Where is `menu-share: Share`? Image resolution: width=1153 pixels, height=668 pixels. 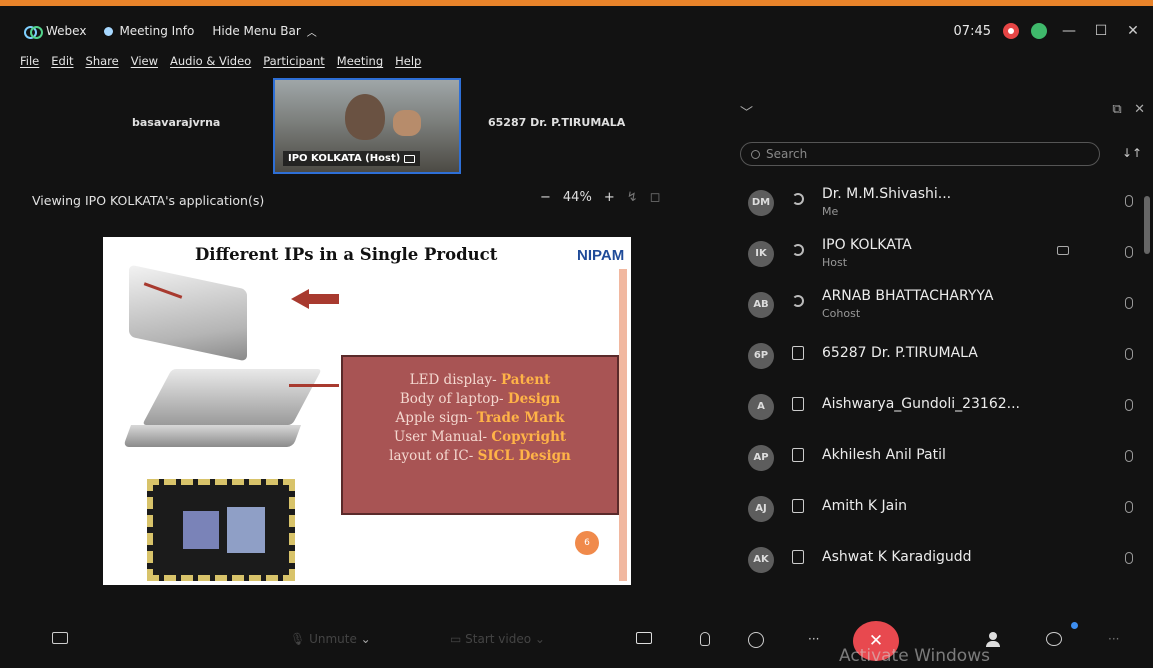
menu-share: Share is located at coordinates (102, 65).